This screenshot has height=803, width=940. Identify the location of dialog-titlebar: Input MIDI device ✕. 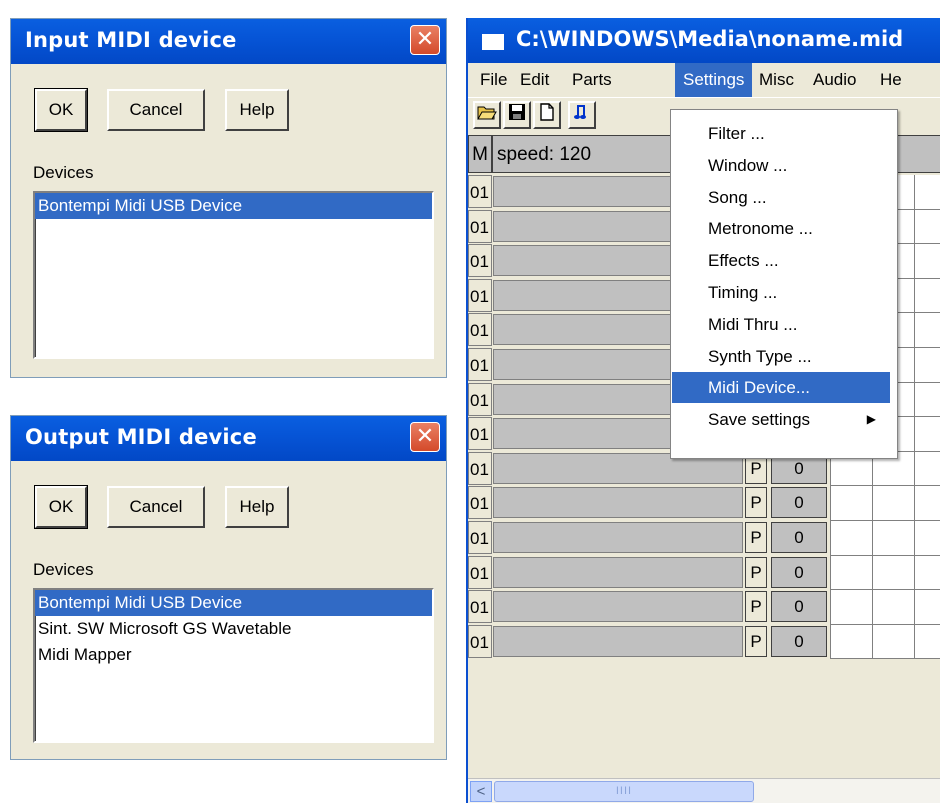
(228, 41).